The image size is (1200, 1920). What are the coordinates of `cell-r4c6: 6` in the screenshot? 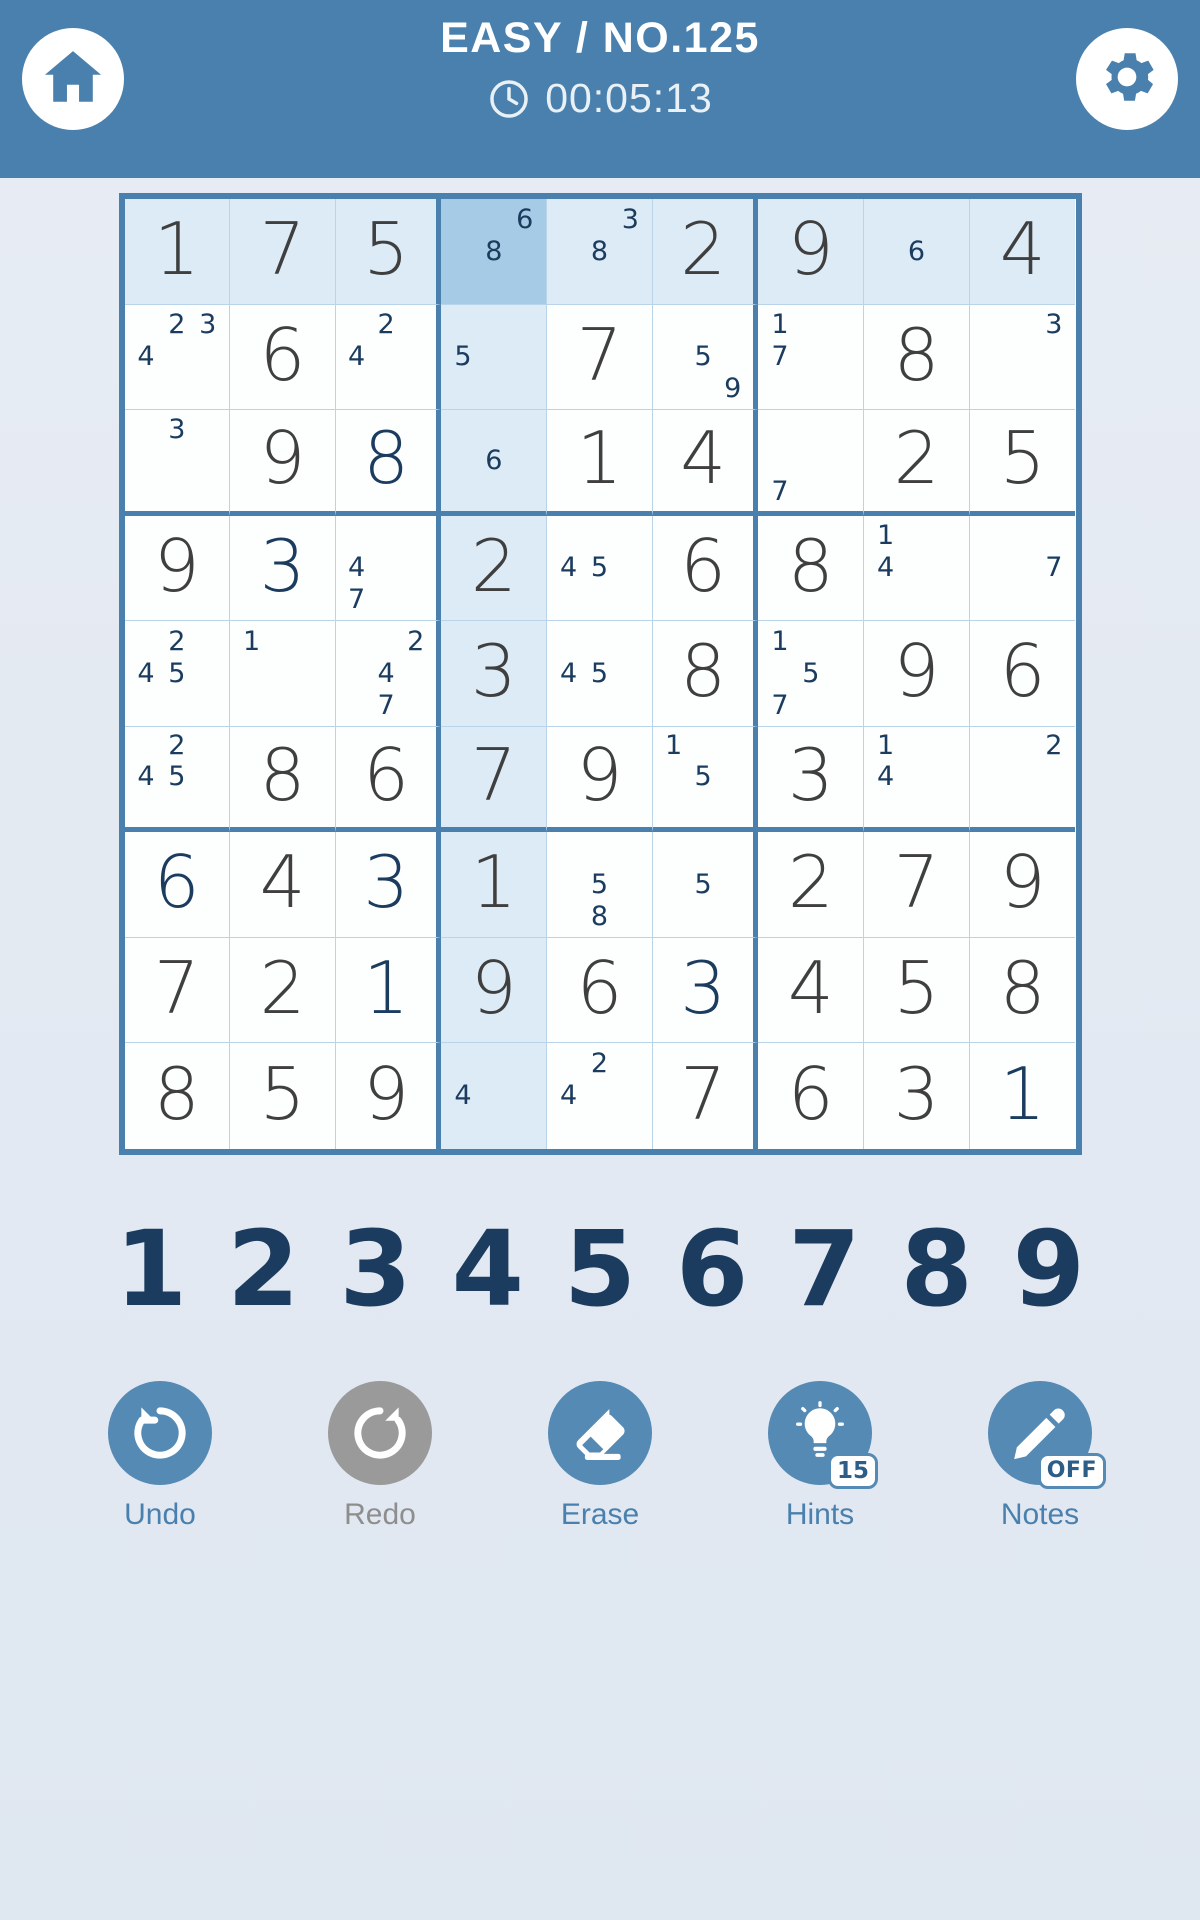 It's located at (705, 568).